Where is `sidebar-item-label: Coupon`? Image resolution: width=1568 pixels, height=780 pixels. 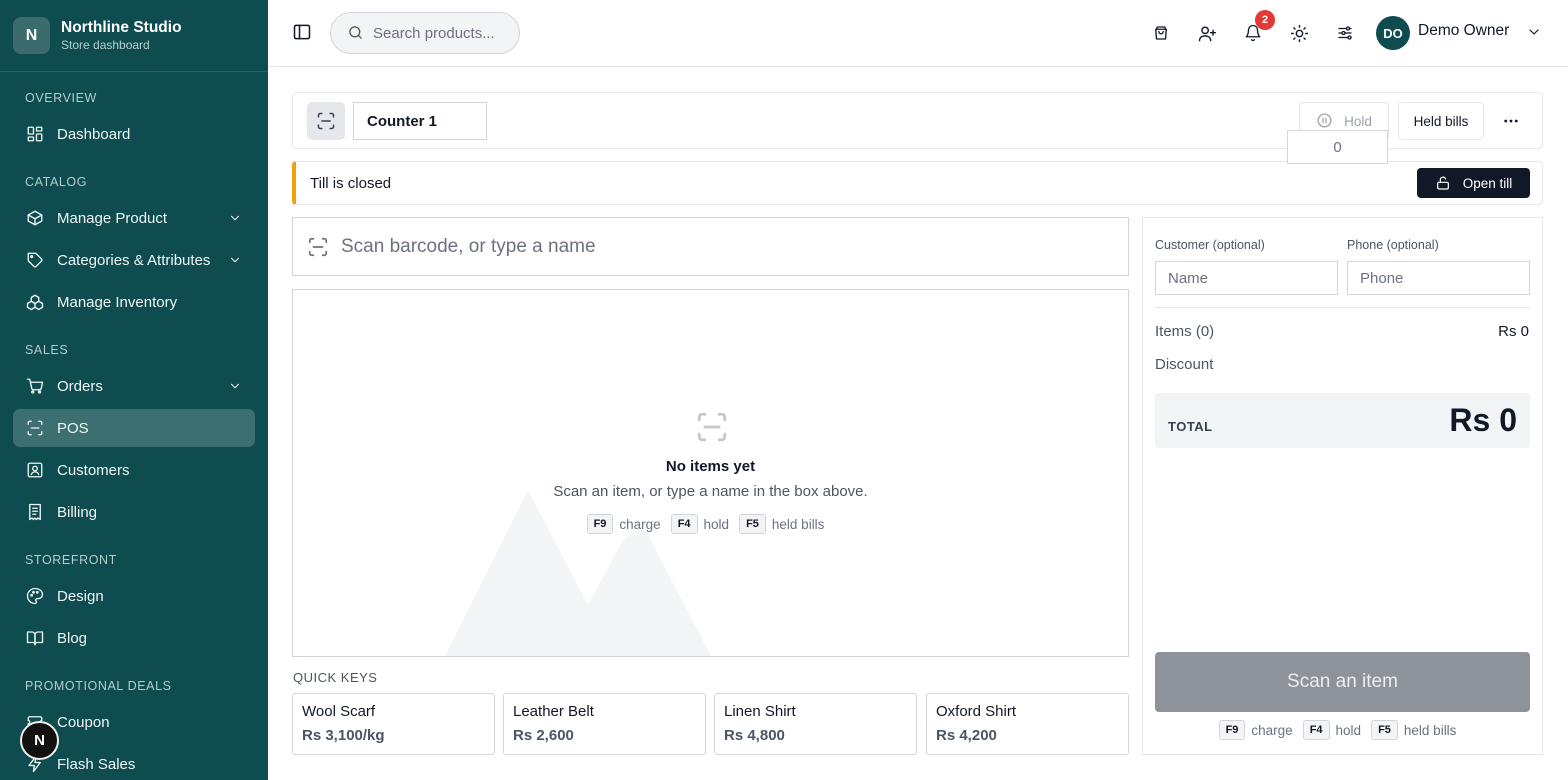
sidebar-item-label: Coupon is located at coordinates (83, 722).